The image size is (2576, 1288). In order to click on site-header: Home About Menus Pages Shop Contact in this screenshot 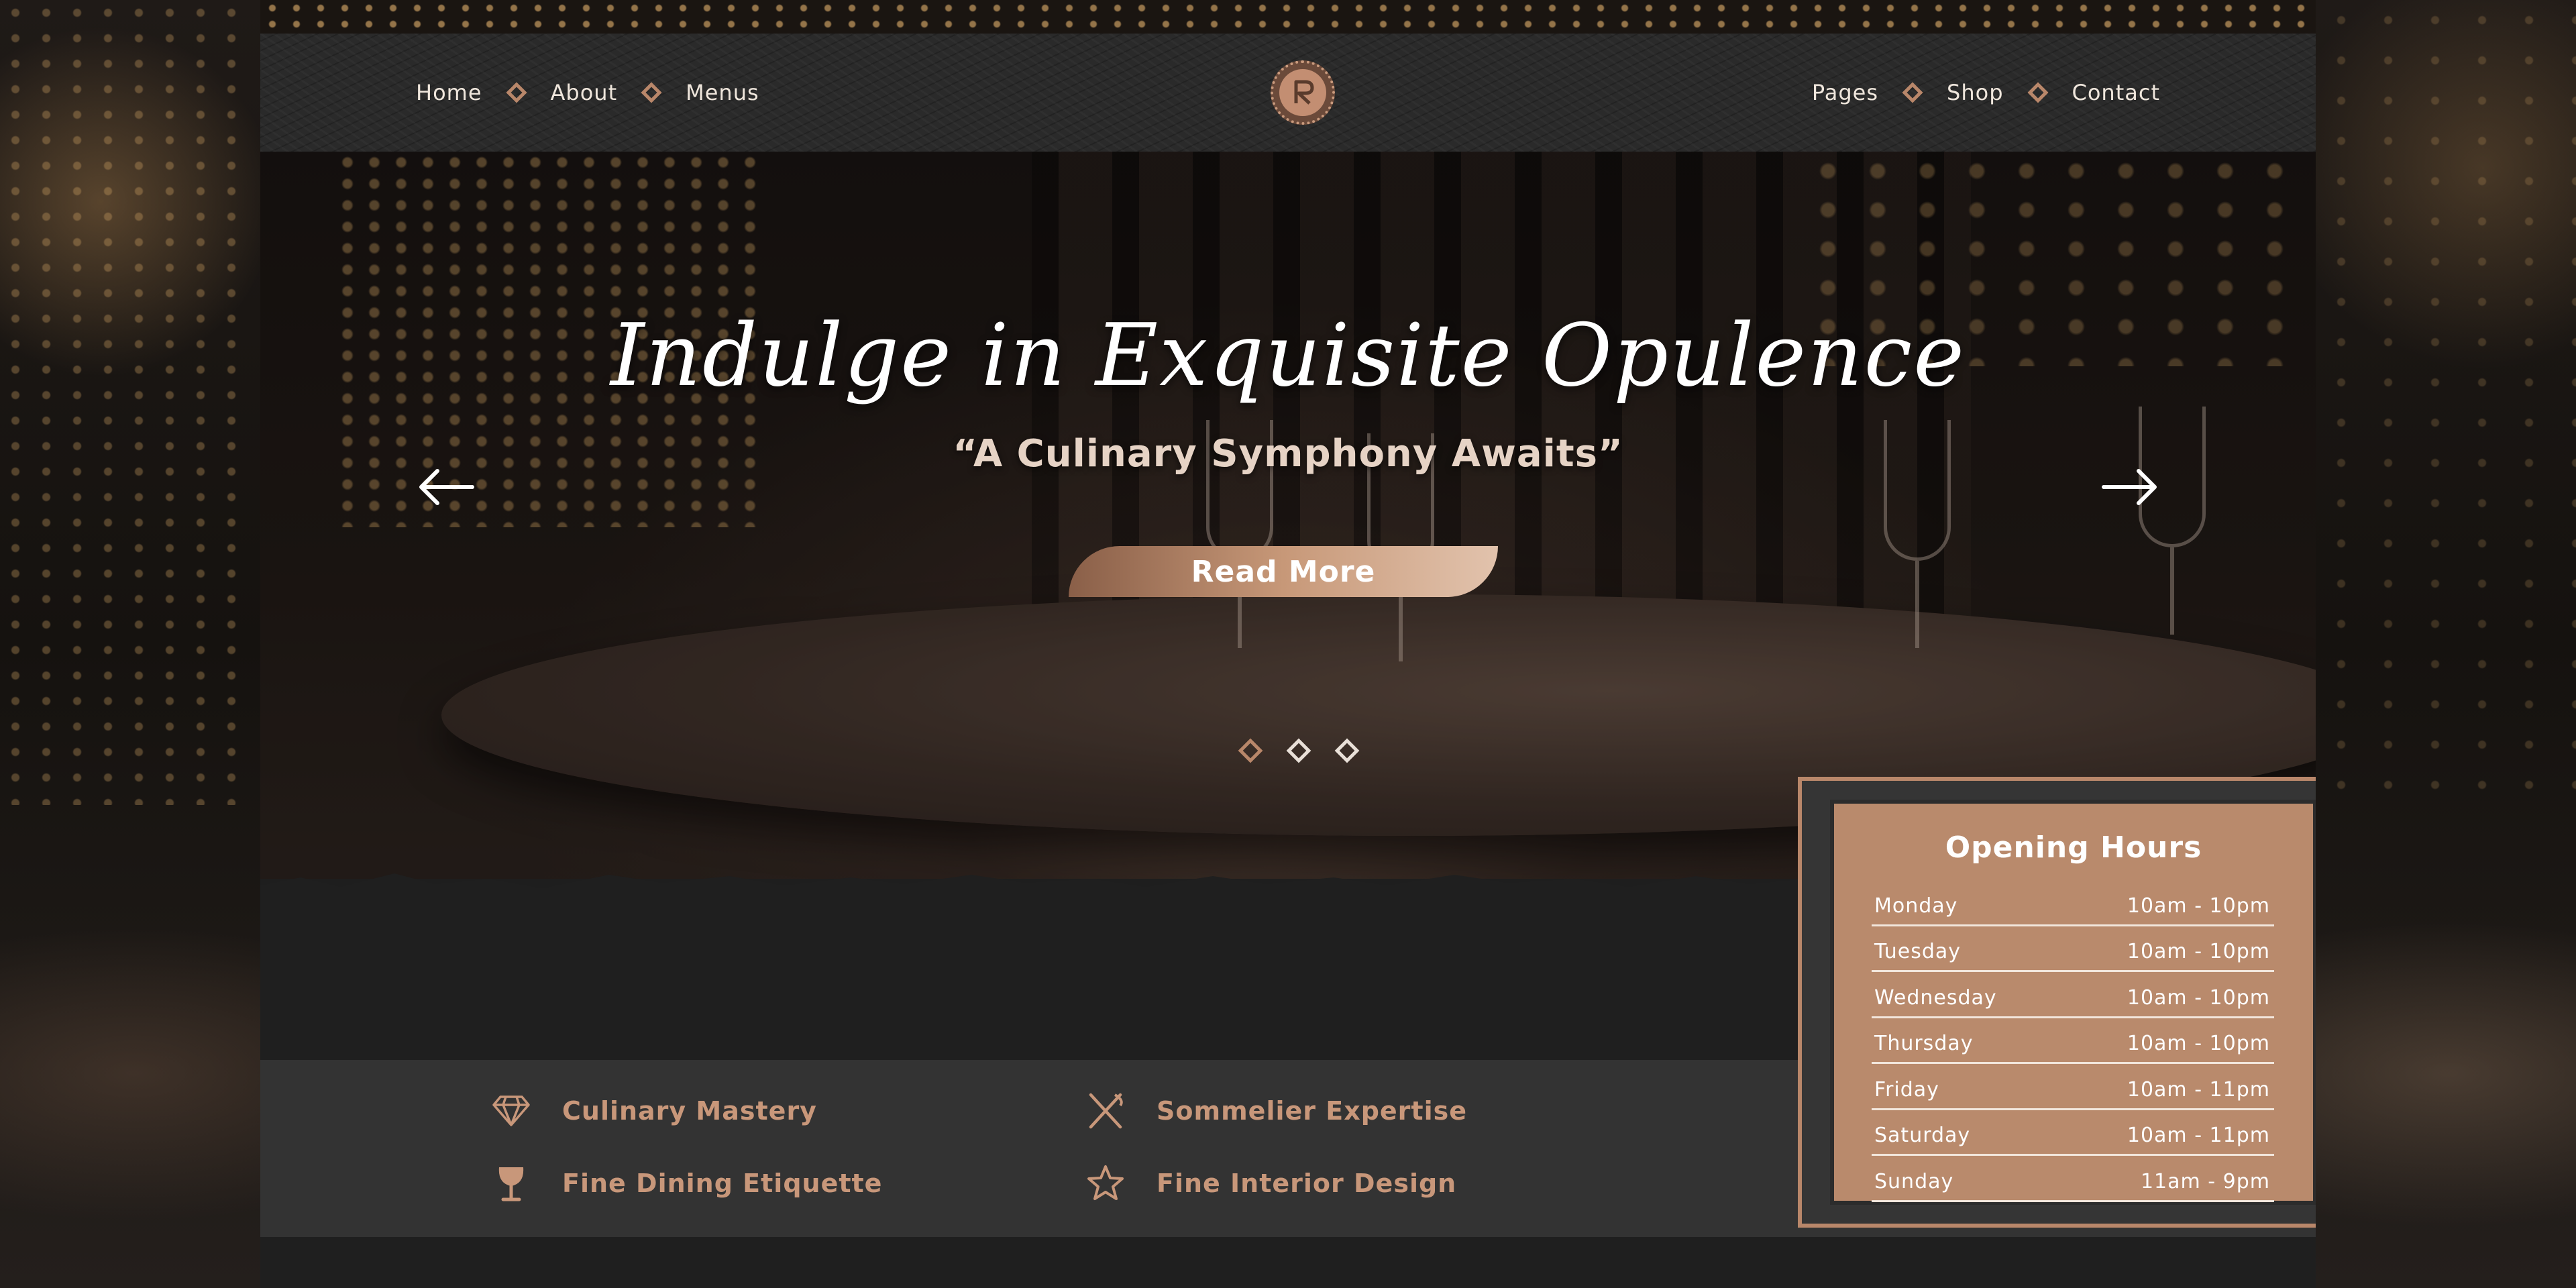, I will do `click(1288, 93)`.